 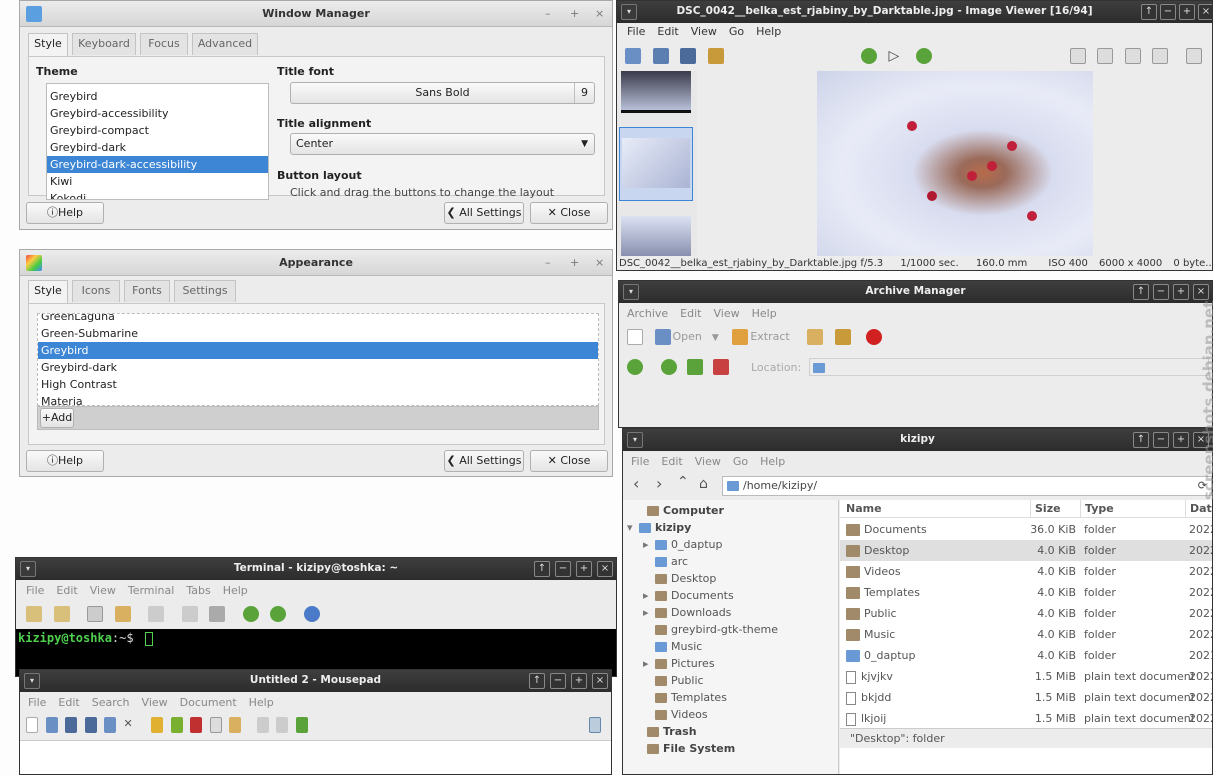 I want to click on sidebar-item: Templates, so click(x=685, y=697).